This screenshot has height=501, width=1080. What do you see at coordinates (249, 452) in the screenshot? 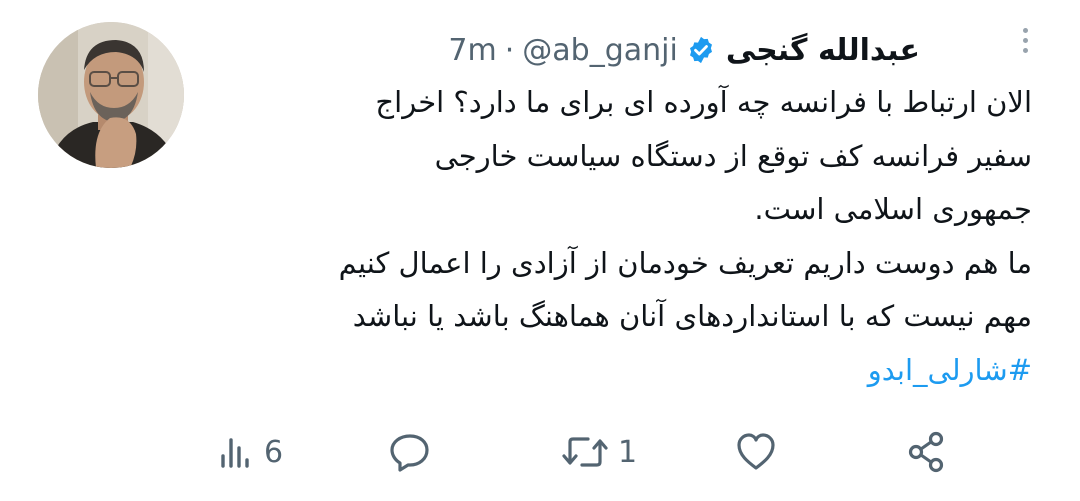
I see `views-button: 6` at bounding box center [249, 452].